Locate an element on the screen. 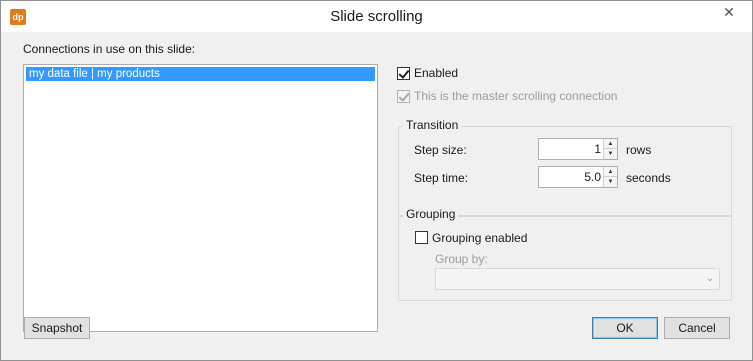 The height and width of the screenshot is (361, 753). enabled-label: Enabled is located at coordinates (436, 73).